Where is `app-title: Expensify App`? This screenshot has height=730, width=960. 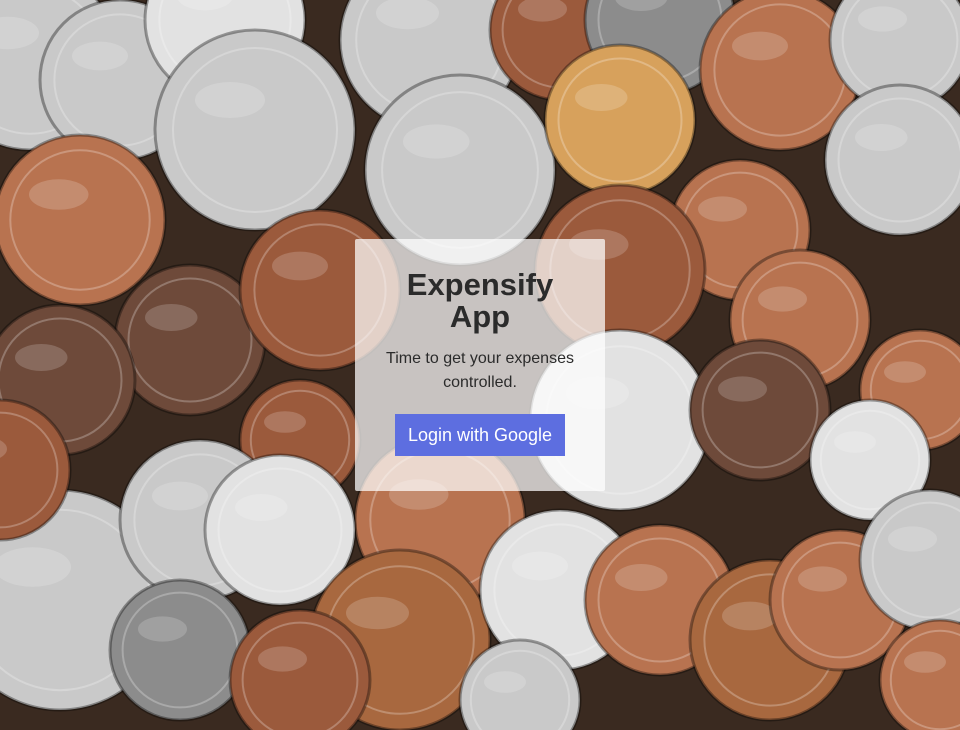 app-title: Expensify App is located at coordinates (480, 300).